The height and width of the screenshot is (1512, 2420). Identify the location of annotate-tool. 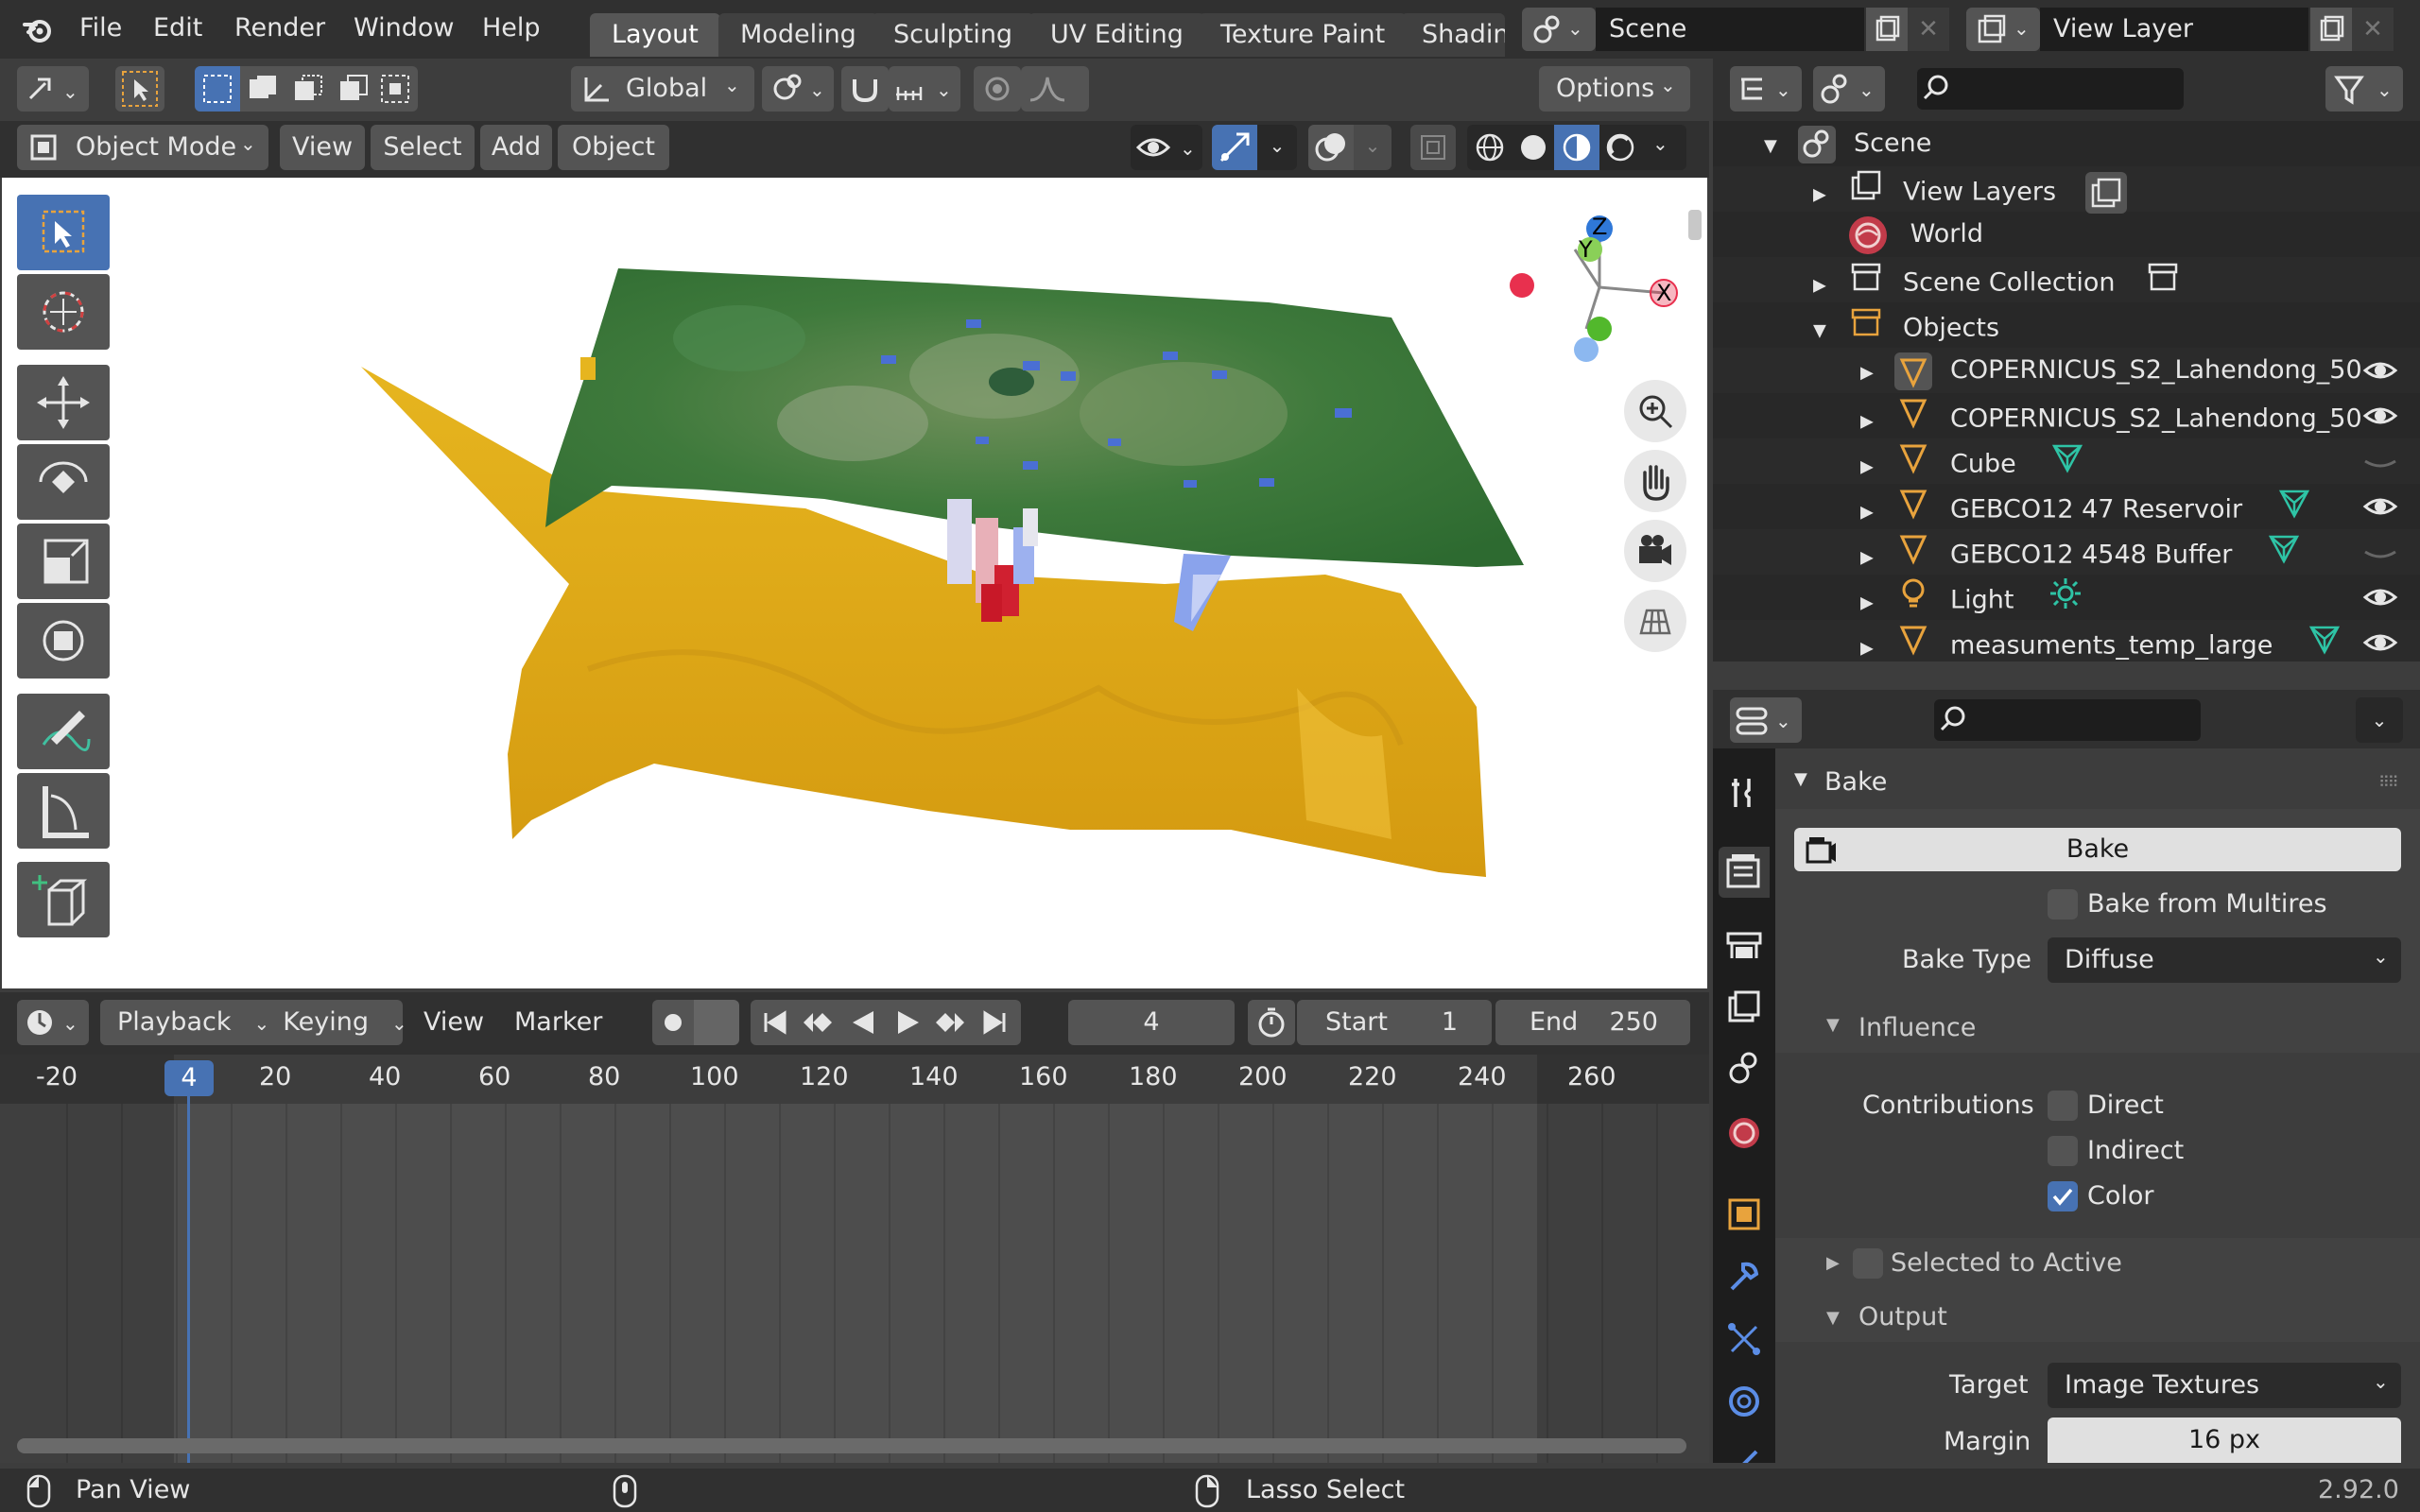
(63, 731).